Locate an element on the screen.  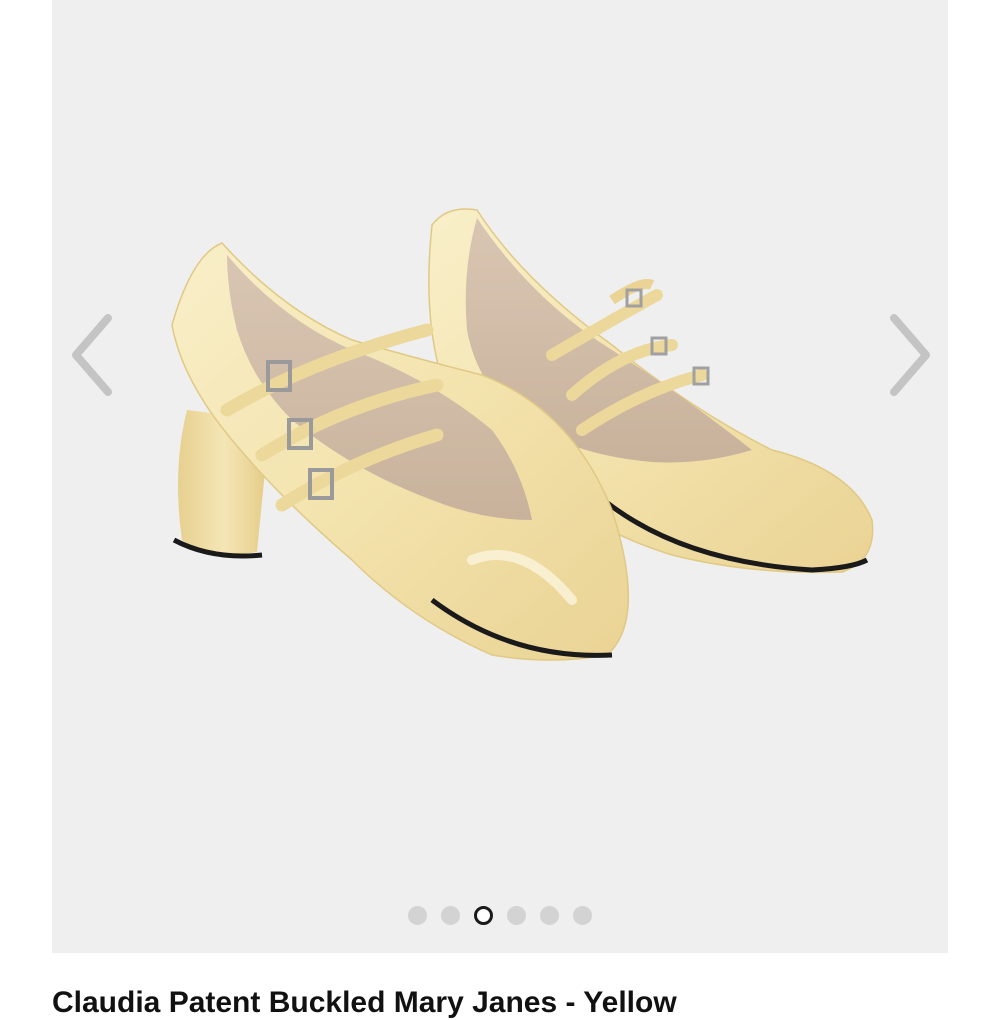
carousel-indicators is located at coordinates (500, 915).